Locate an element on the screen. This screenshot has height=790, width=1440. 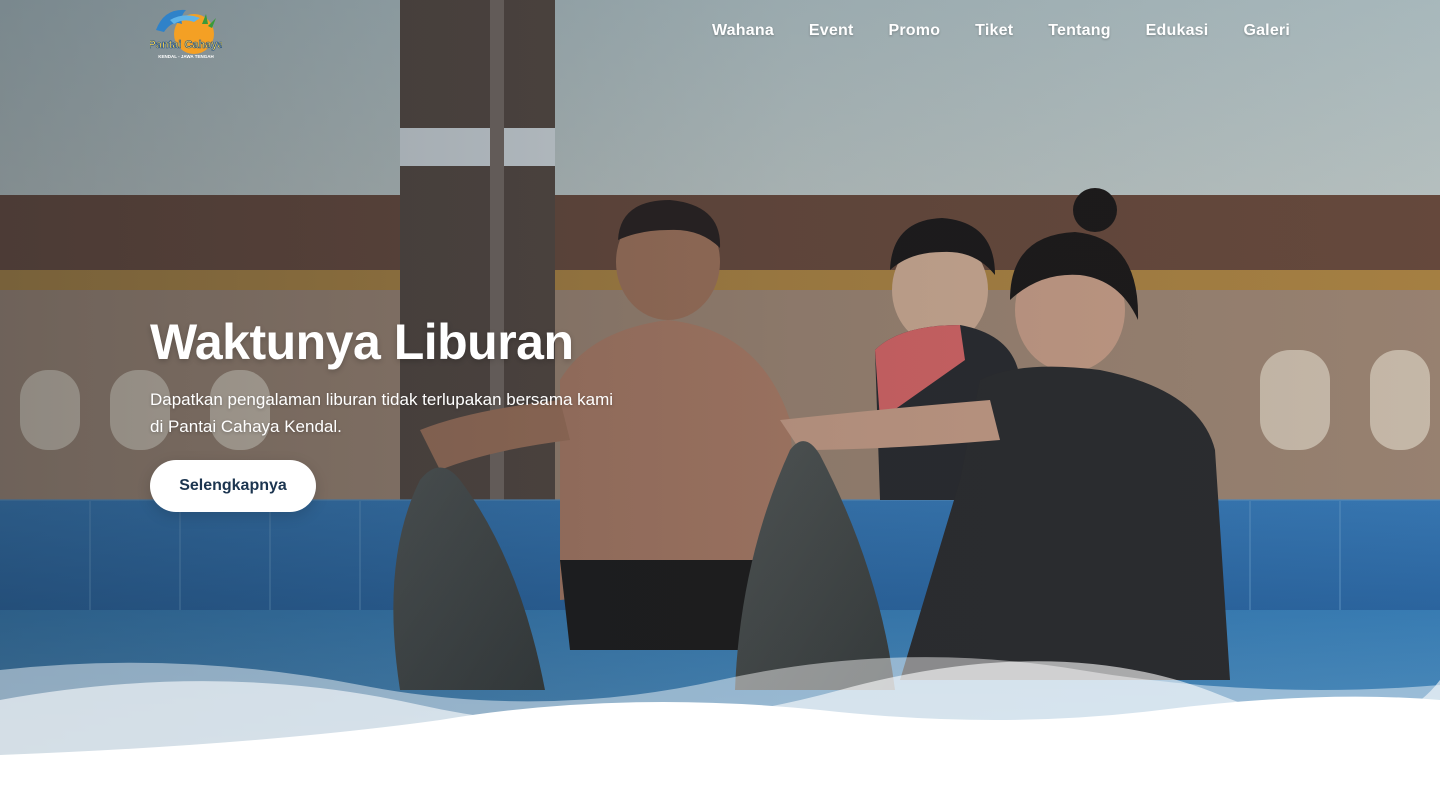
nav-item-edukasi: Edukasi is located at coordinates (1177, 31).